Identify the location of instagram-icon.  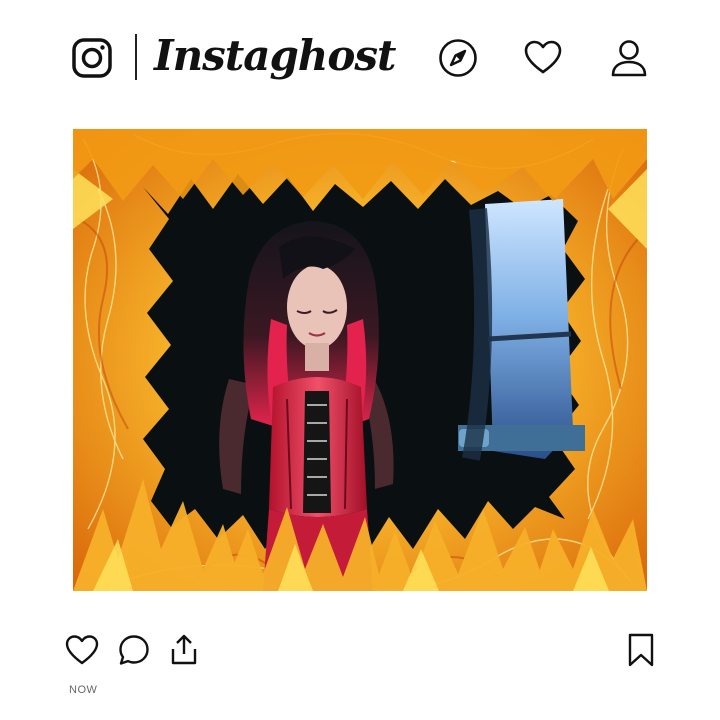
(92, 58).